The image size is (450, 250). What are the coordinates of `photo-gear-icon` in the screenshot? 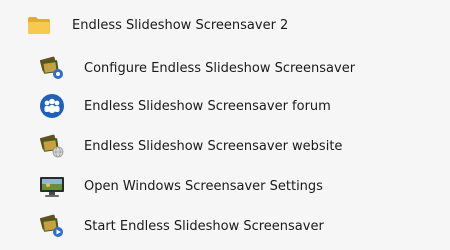 It's located at (52, 68).